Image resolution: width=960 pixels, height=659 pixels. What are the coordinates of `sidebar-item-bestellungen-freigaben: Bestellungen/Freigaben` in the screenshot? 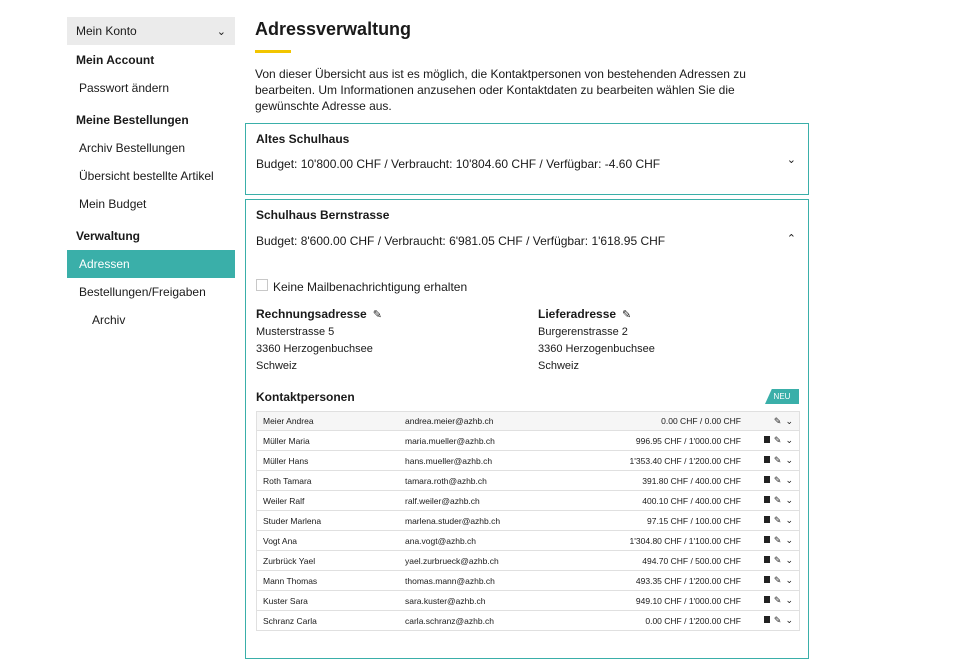 It's located at (151, 292).